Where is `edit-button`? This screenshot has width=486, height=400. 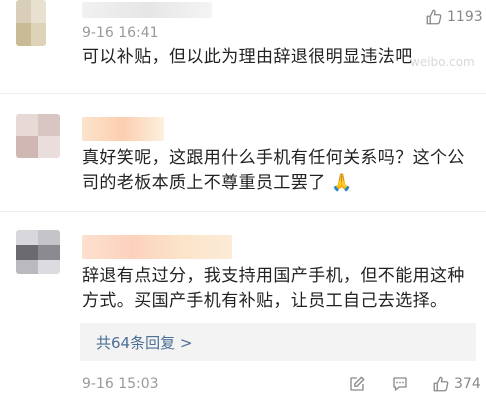
edit-button is located at coordinates (357, 386).